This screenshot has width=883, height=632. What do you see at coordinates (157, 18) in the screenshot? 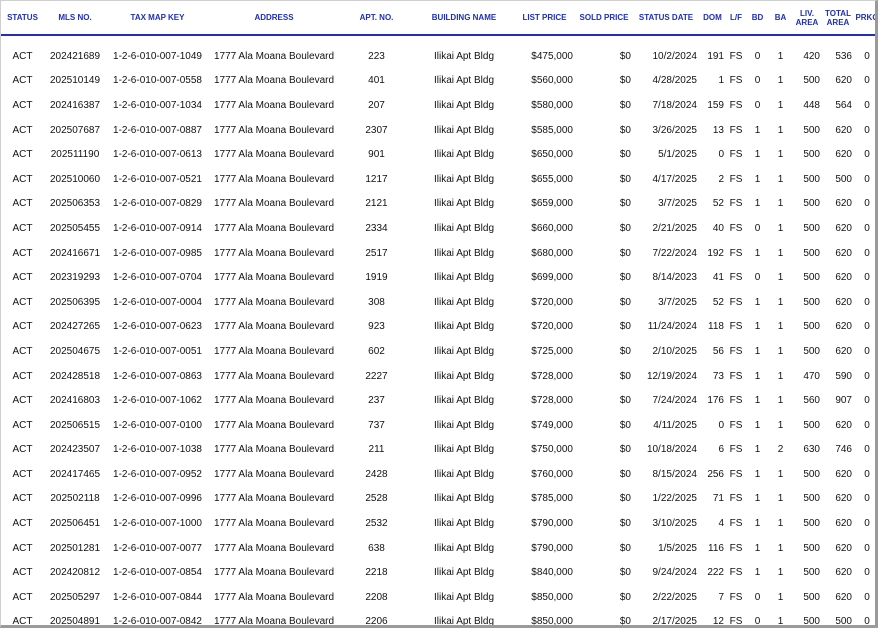
I see `header-tax-map-key: TAX MAP KEY` at bounding box center [157, 18].